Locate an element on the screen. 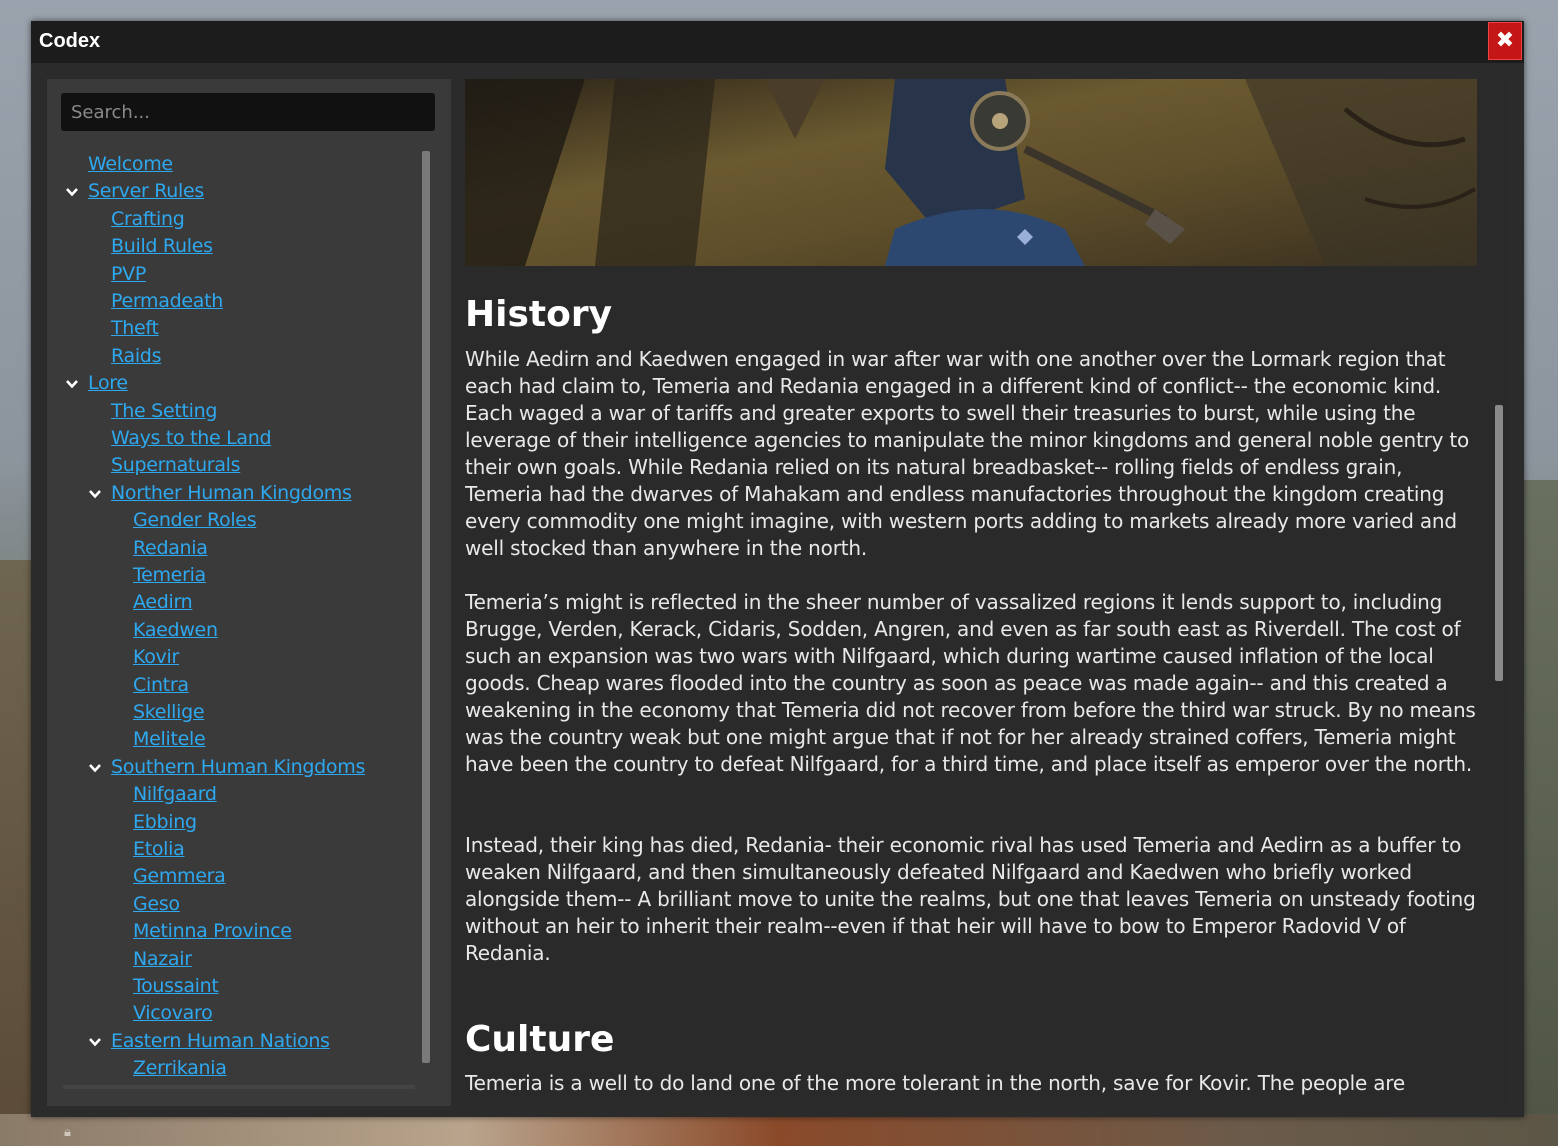 This screenshot has width=1558, height=1146. tree-link: Theft is located at coordinates (135, 328).